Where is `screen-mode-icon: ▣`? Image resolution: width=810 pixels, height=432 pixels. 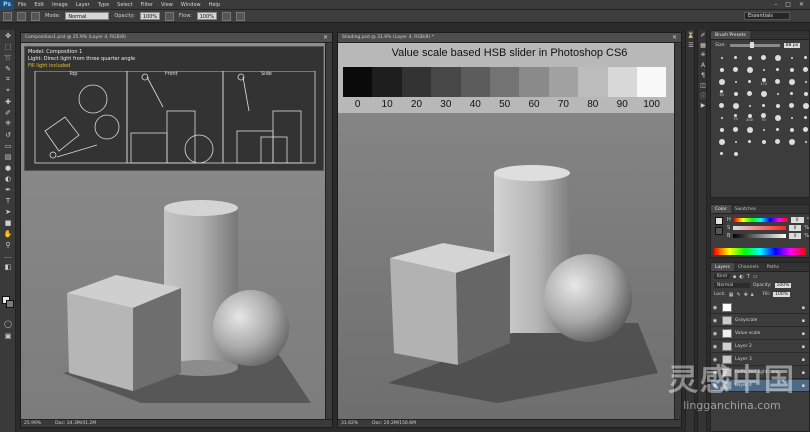 screen-mode-icon: ▣ is located at coordinates (8, 335).